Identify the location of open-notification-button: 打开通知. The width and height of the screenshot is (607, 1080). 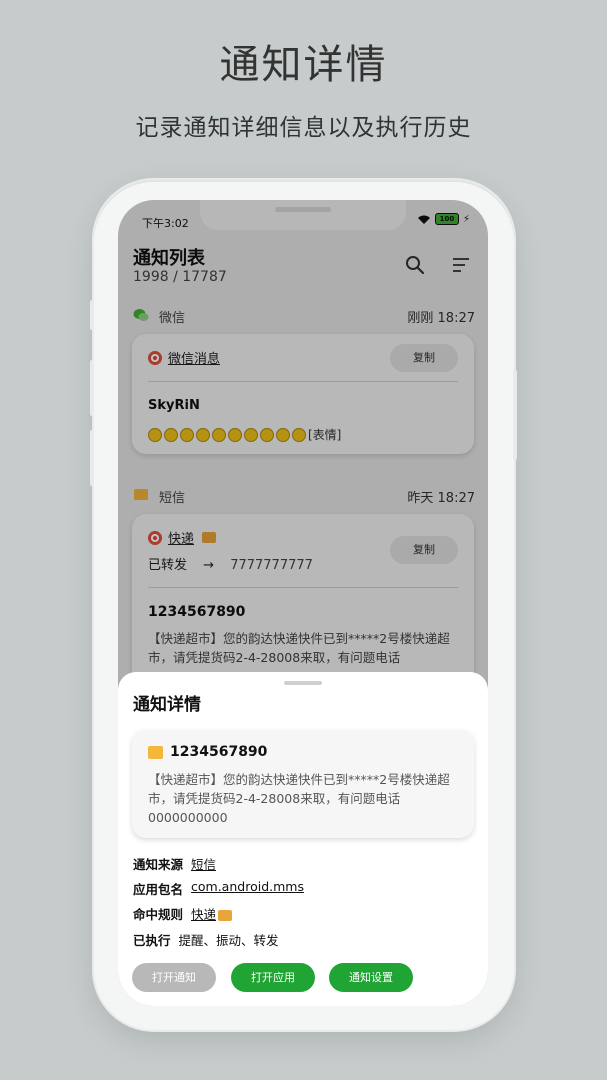
(174, 977).